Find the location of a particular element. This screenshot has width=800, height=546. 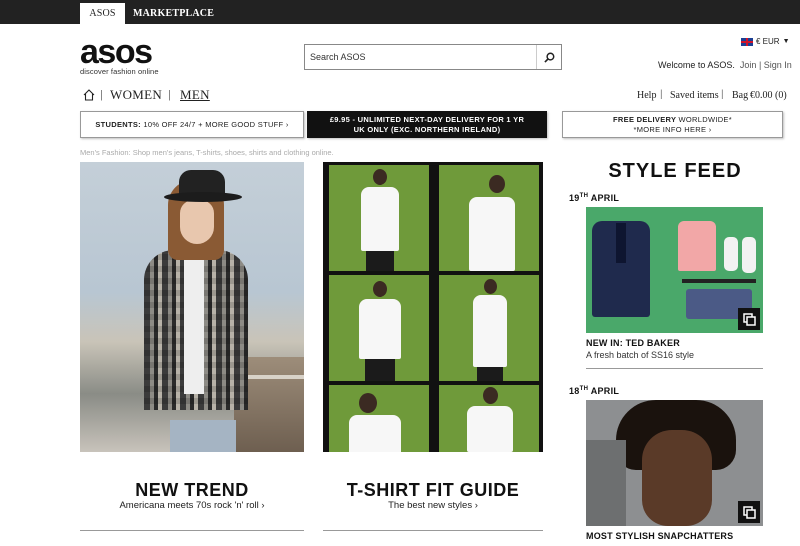

feed-image-snapchatters is located at coordinates (674, 463).